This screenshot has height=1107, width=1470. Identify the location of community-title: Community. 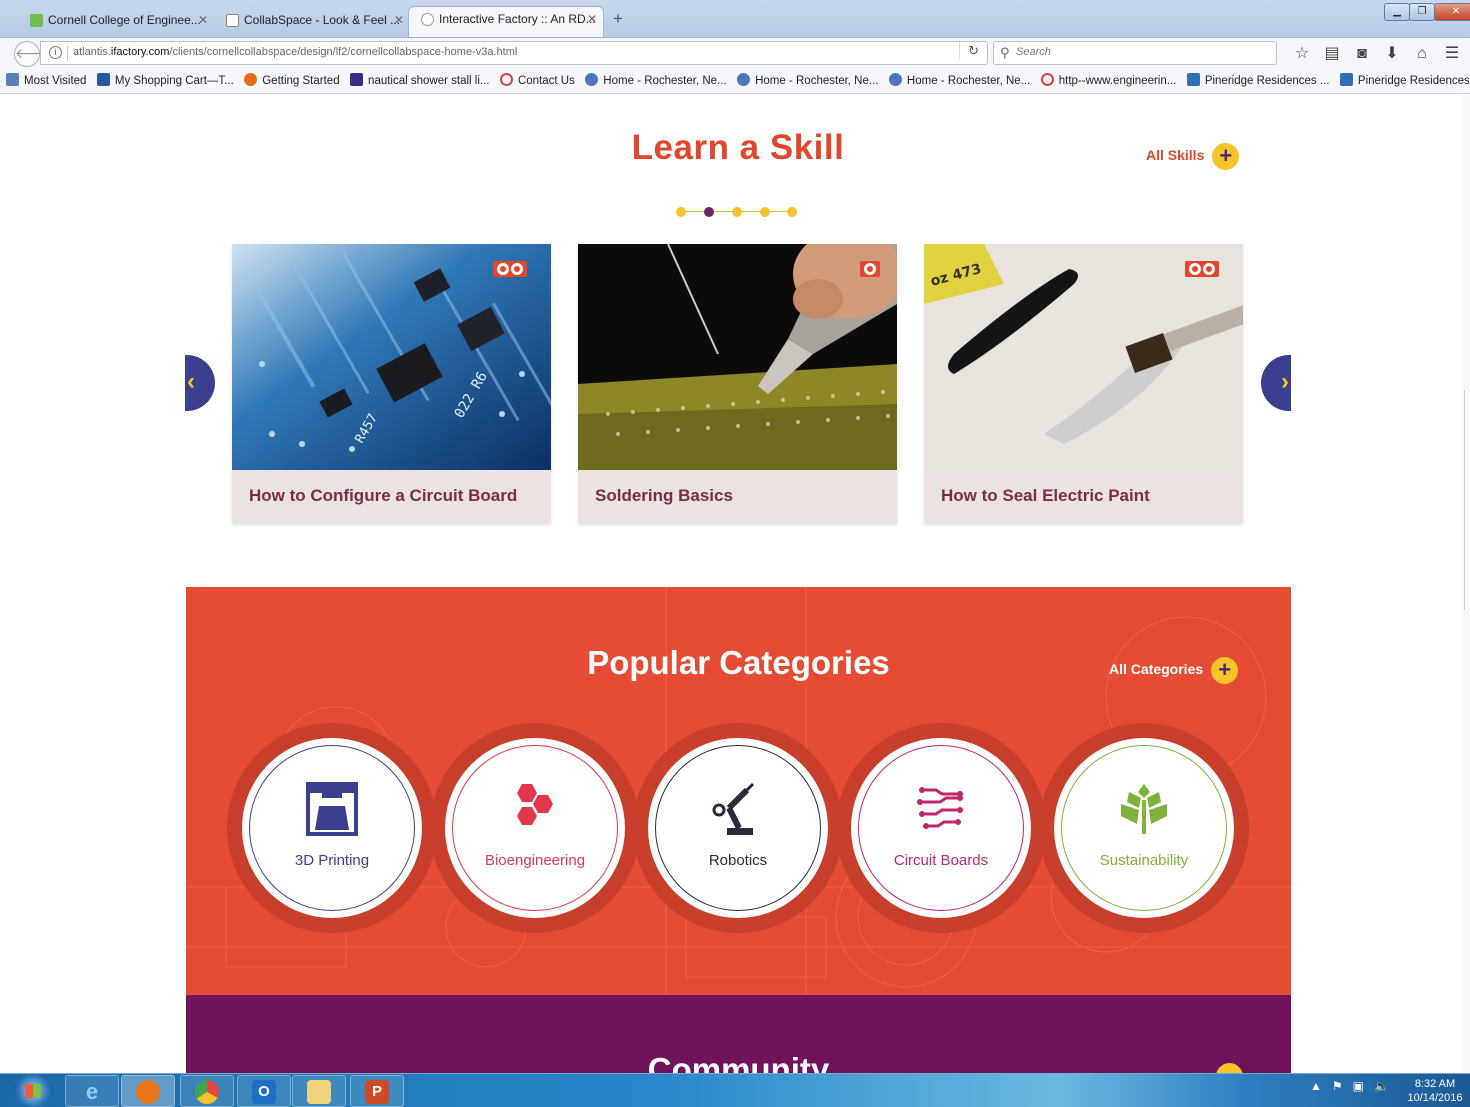
(738, 1062).